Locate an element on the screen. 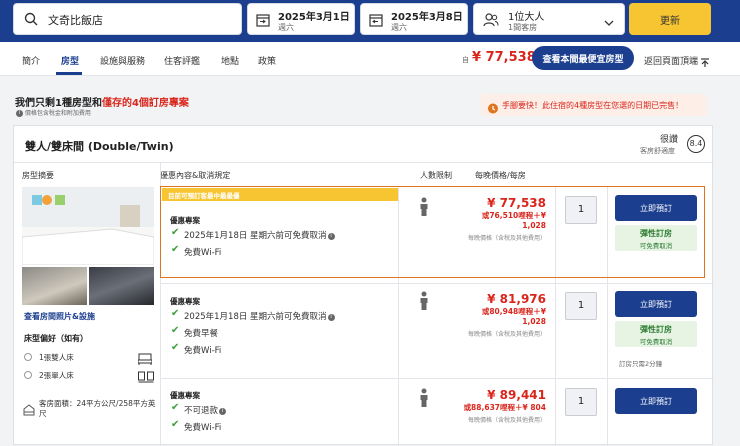 The width and height of the screenshot is (740, 446). chevron-down-icon is located at coordinates (609, 22).